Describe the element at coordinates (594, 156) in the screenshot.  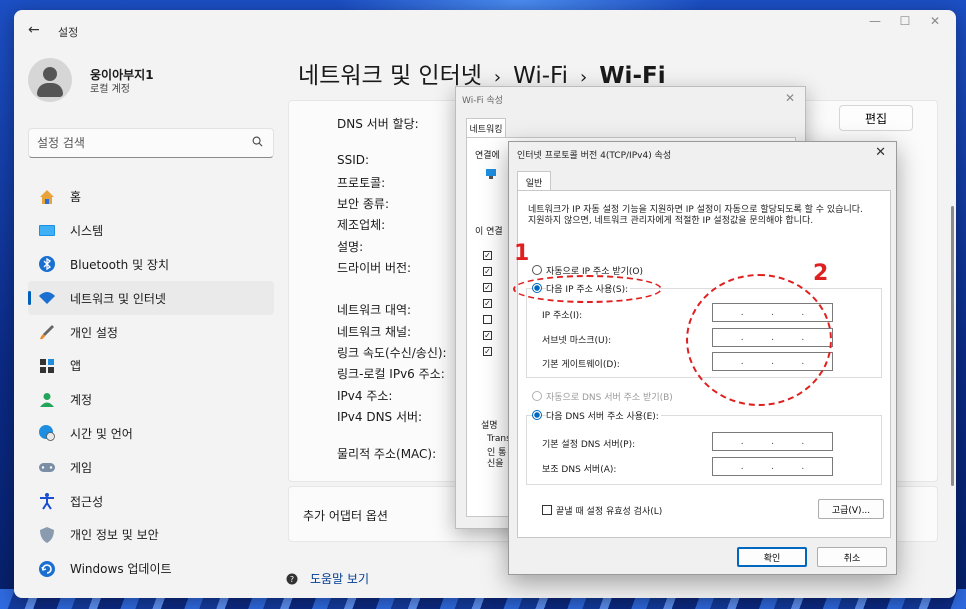
I see `dialog-title: 인터넷 프로토콜 버전 4(TCP/IPv4) 속성` at that location.